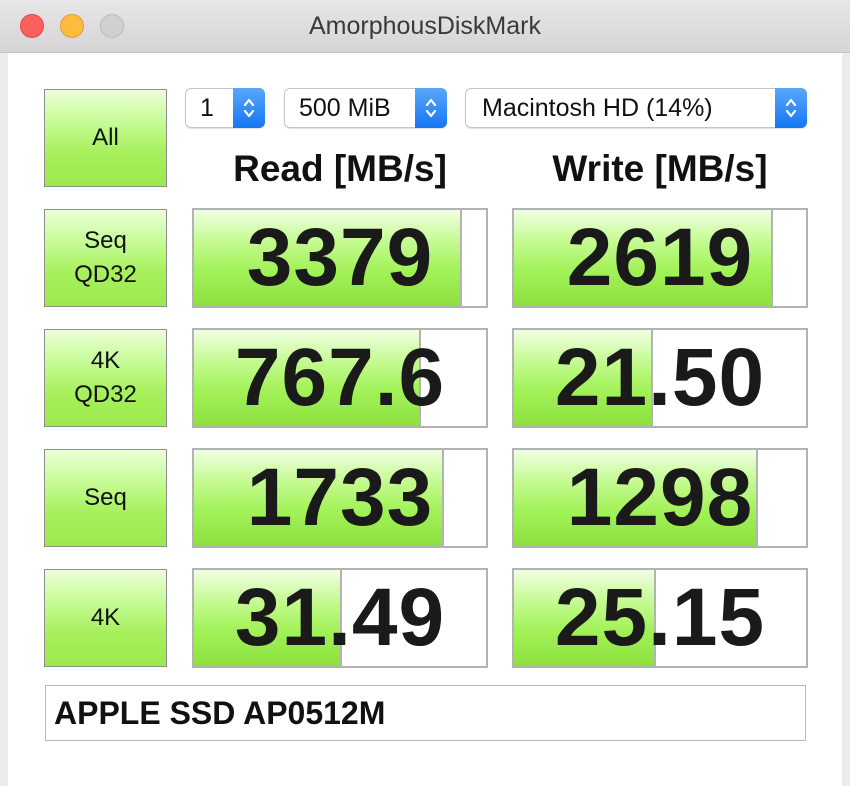  I want to click on all-button: All, so click(105, 138).